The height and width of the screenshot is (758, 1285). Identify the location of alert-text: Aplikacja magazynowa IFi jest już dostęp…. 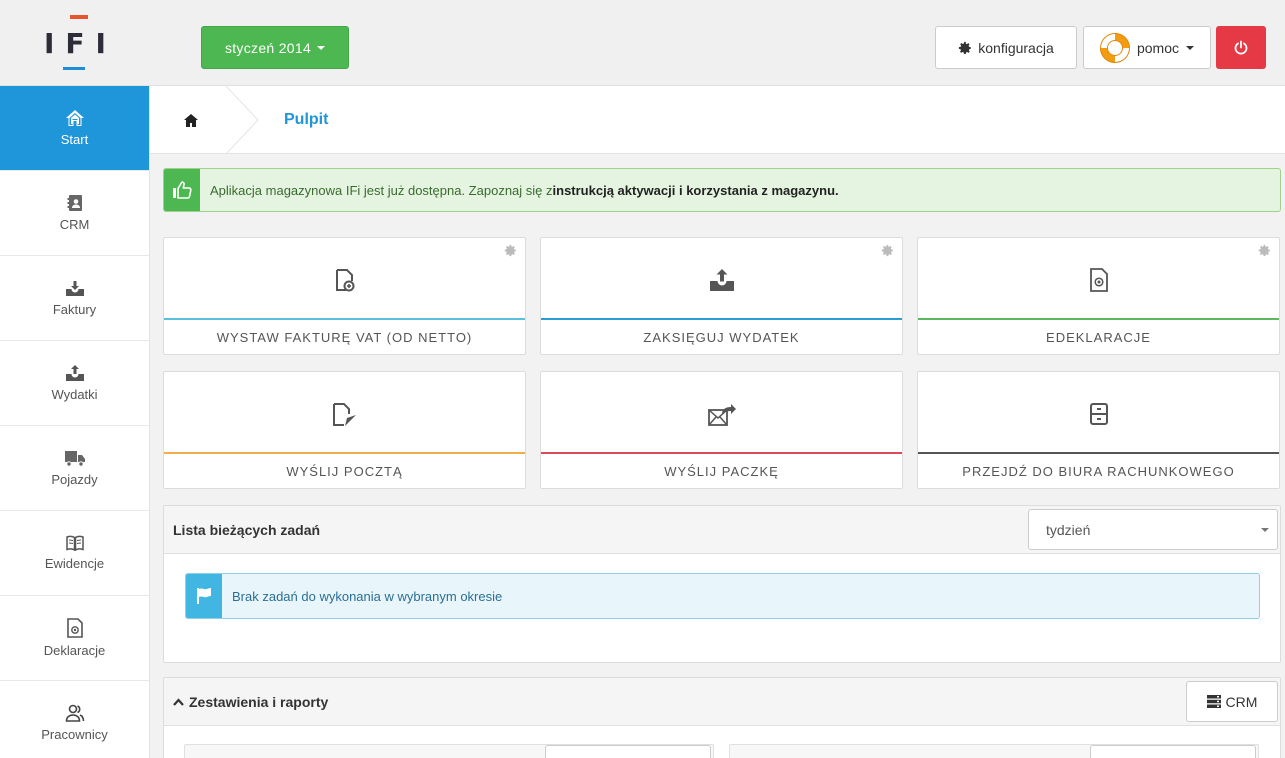
(381, 190).